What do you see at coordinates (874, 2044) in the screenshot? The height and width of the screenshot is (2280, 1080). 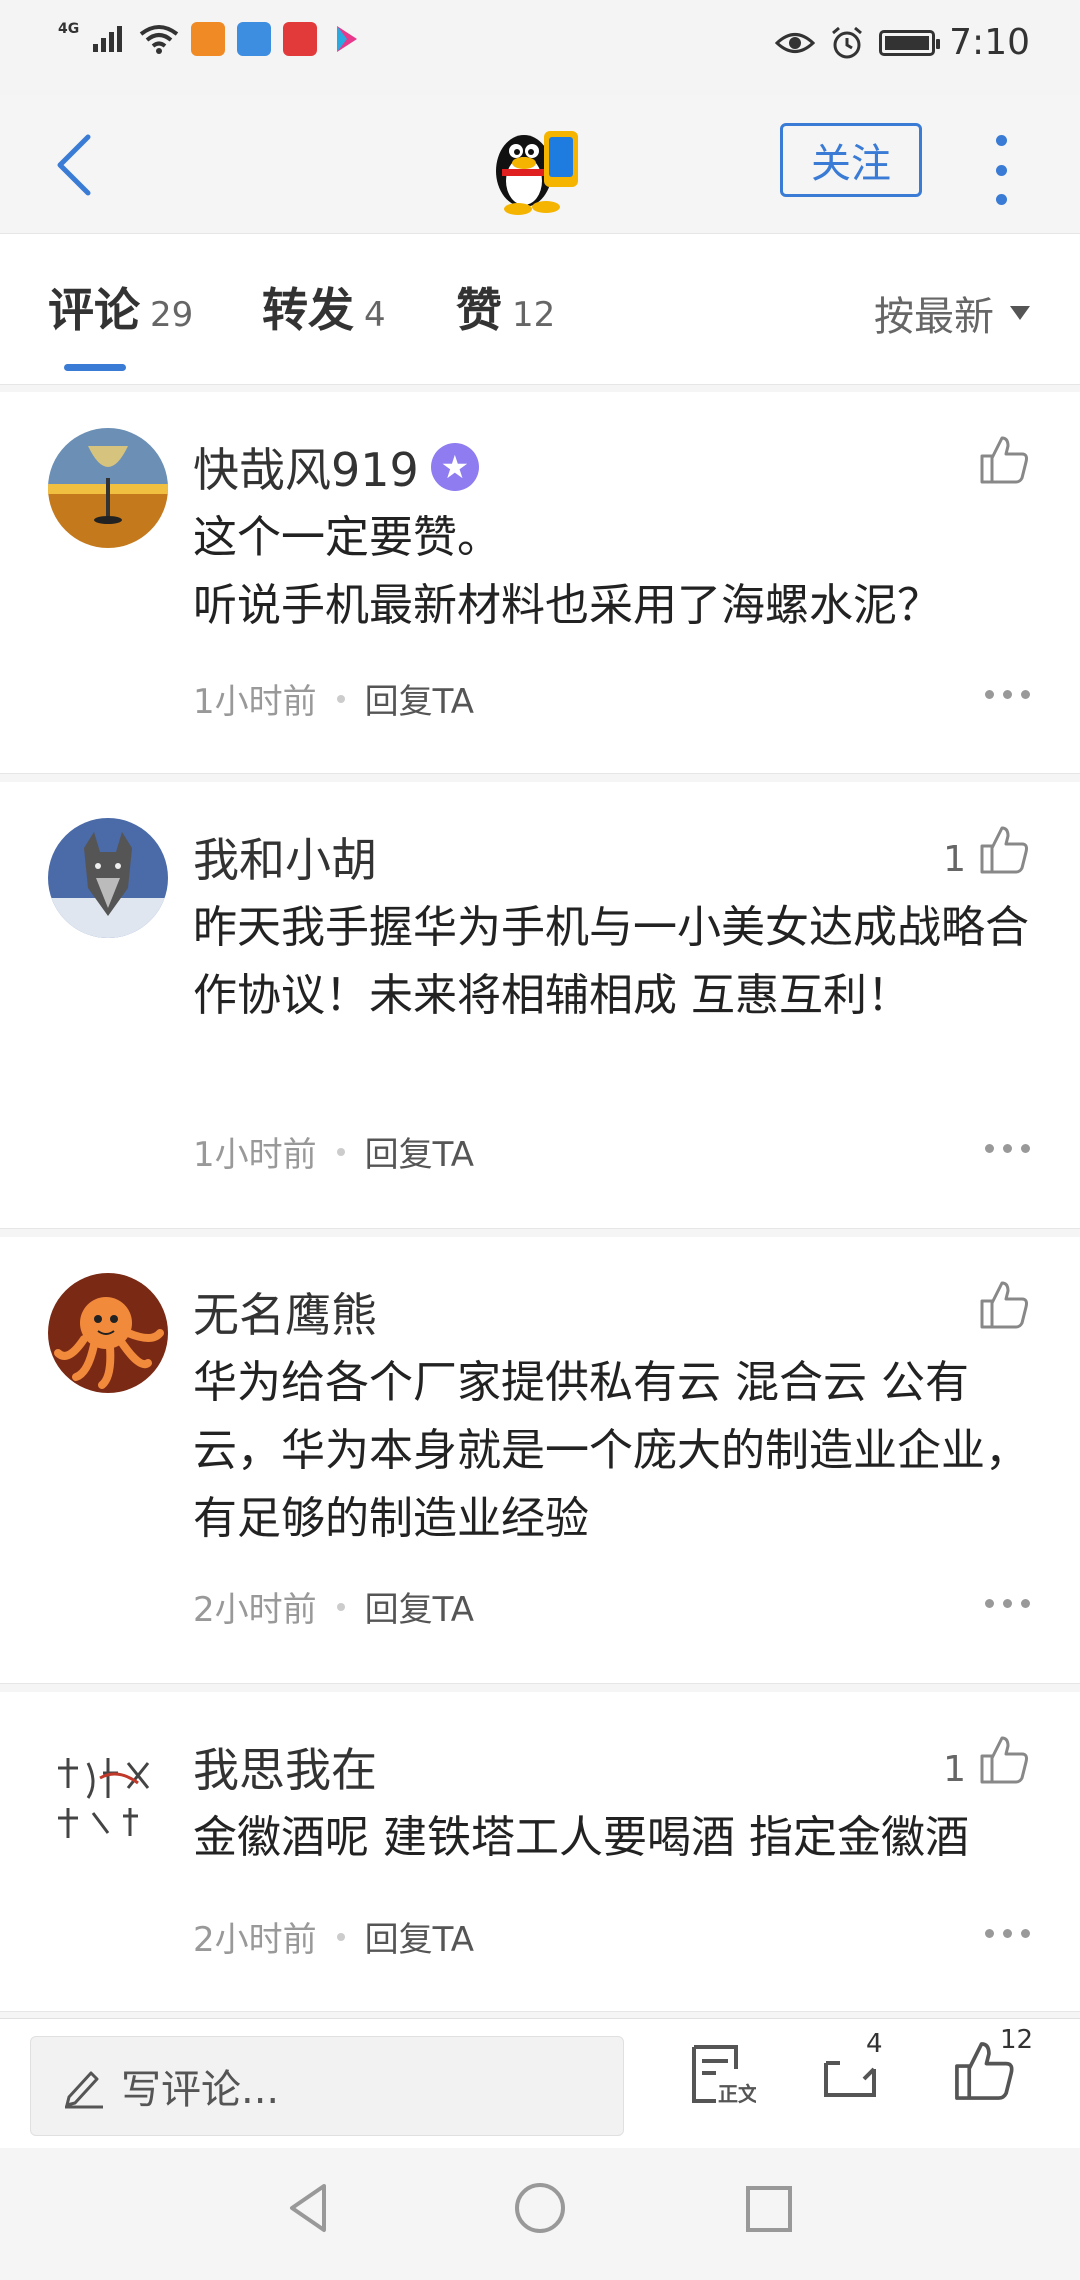 I see `repost-count: 4` at bounding box center [874, 2044].